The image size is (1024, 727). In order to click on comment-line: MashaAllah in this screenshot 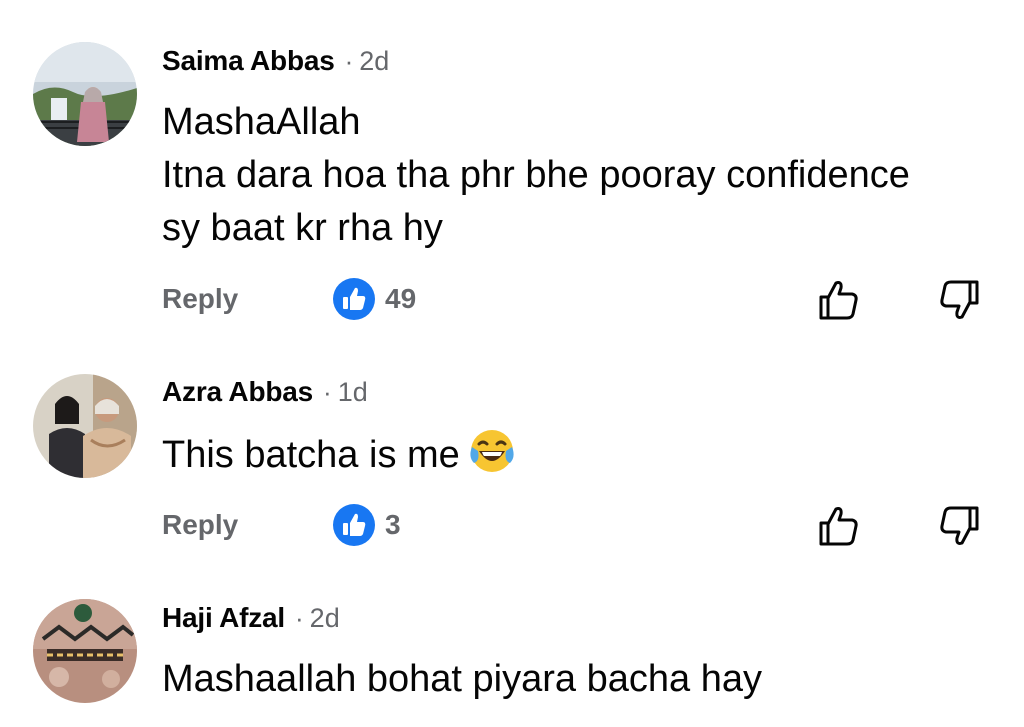, I will do `click(261, 122)`.